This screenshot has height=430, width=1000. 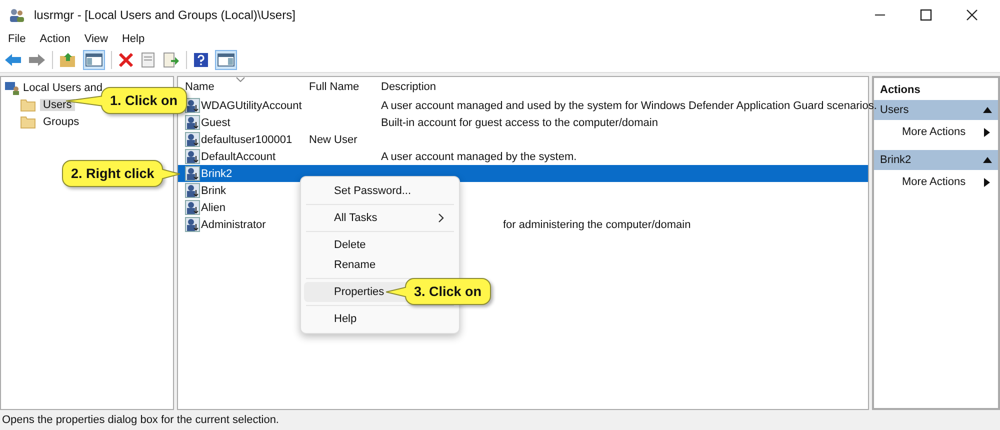 I want to click on close-icon, so click(x=972, y=15).